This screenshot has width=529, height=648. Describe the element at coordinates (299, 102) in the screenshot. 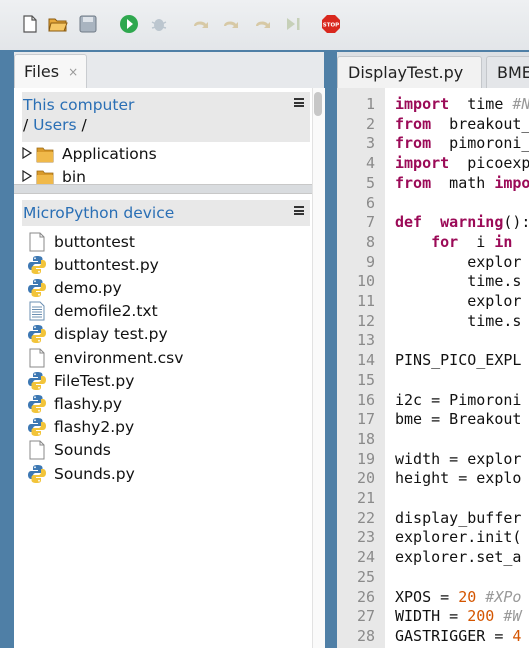

I see `computer-menu-icon` at that location.